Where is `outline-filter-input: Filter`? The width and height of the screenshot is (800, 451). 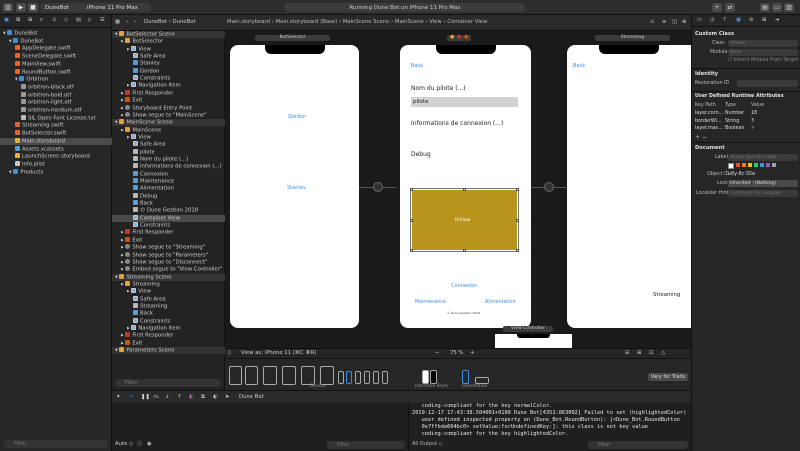 outline-filter-input: Filter is located at coordinates (168, 383).